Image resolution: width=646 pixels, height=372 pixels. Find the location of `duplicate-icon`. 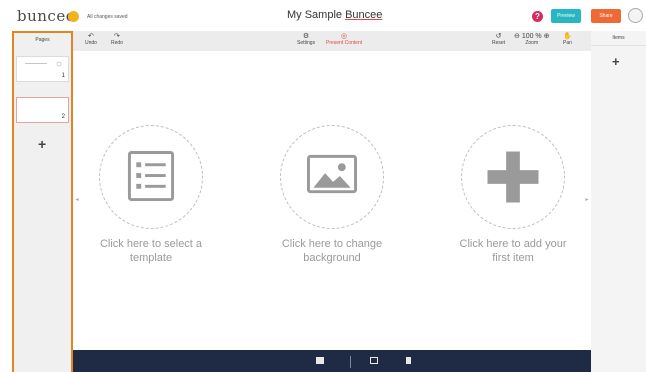

duplicate-icon is located at coordinates (374, 360).